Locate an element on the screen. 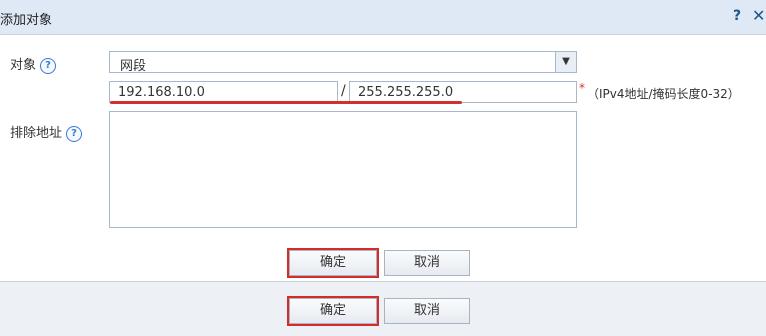  exclude-address-label: 排除地址 is located at coordinates (36, 133).